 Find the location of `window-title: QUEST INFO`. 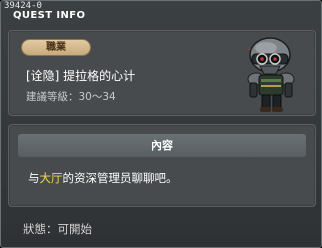

window-title: QUEST INFO is located at coordinates (49, 15).